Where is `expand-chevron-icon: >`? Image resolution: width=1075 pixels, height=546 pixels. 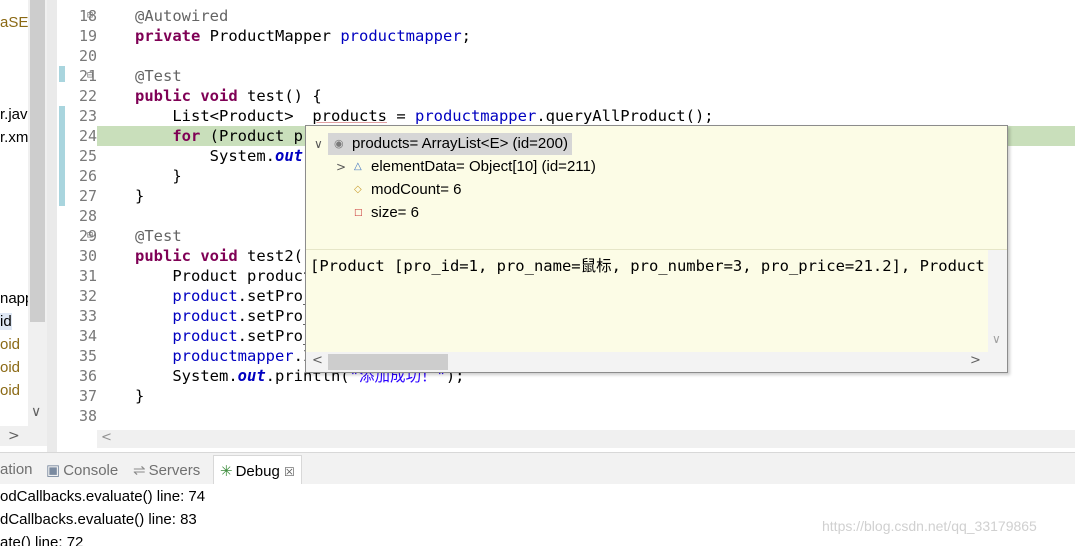
expand-chevron-icon: > is located at coordinates (341, 167).